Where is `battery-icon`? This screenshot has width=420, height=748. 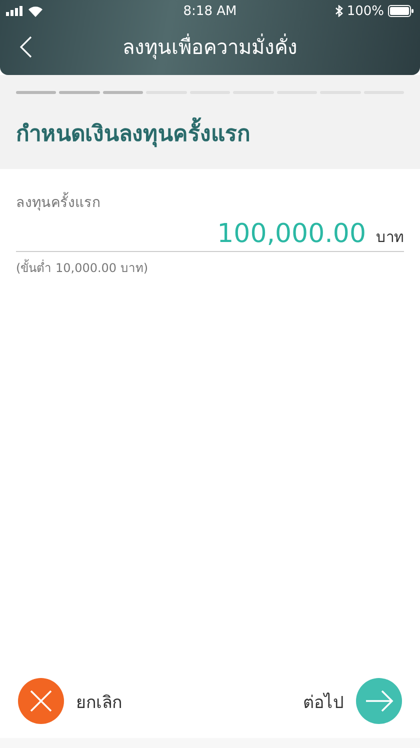
battery-icon is located at coordinates (401, 11).